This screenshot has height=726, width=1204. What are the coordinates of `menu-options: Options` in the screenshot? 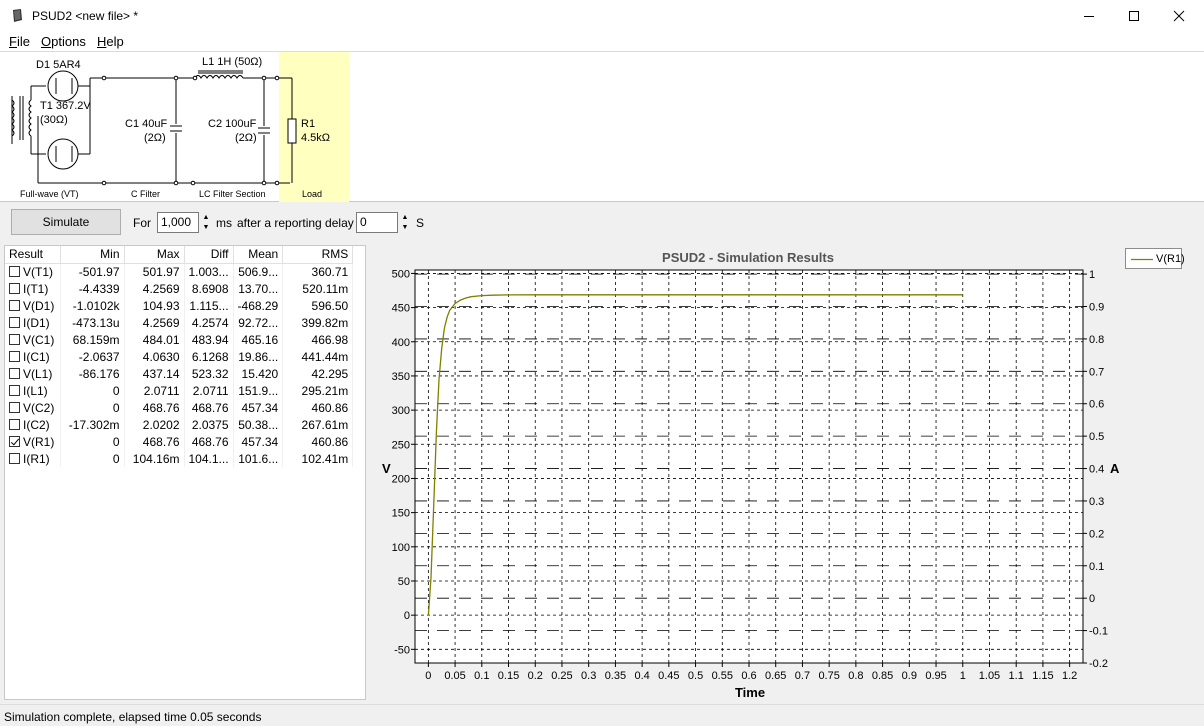 It's located at (63, 41).